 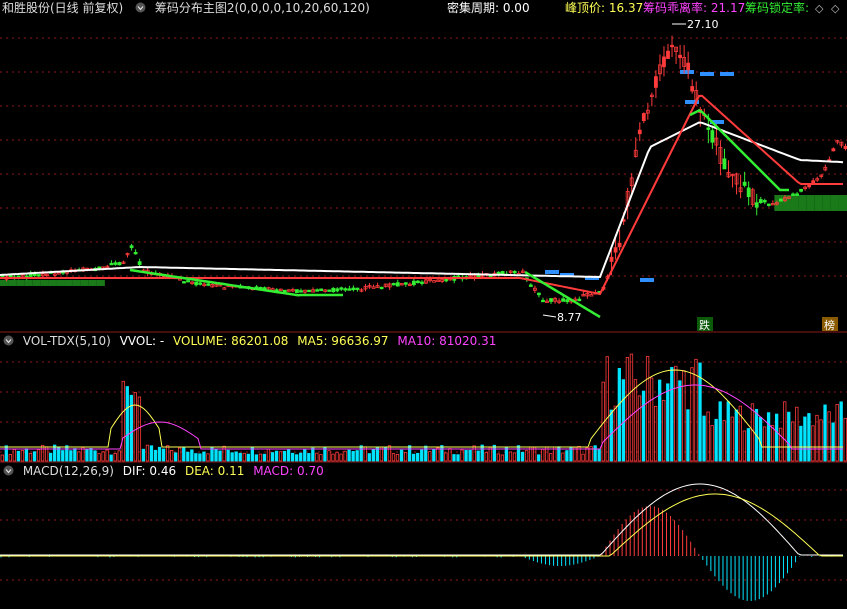 What do you see at coordinates (421, 525) in the screenshot?
I see `dea-line` at bounding box center [421, 525].